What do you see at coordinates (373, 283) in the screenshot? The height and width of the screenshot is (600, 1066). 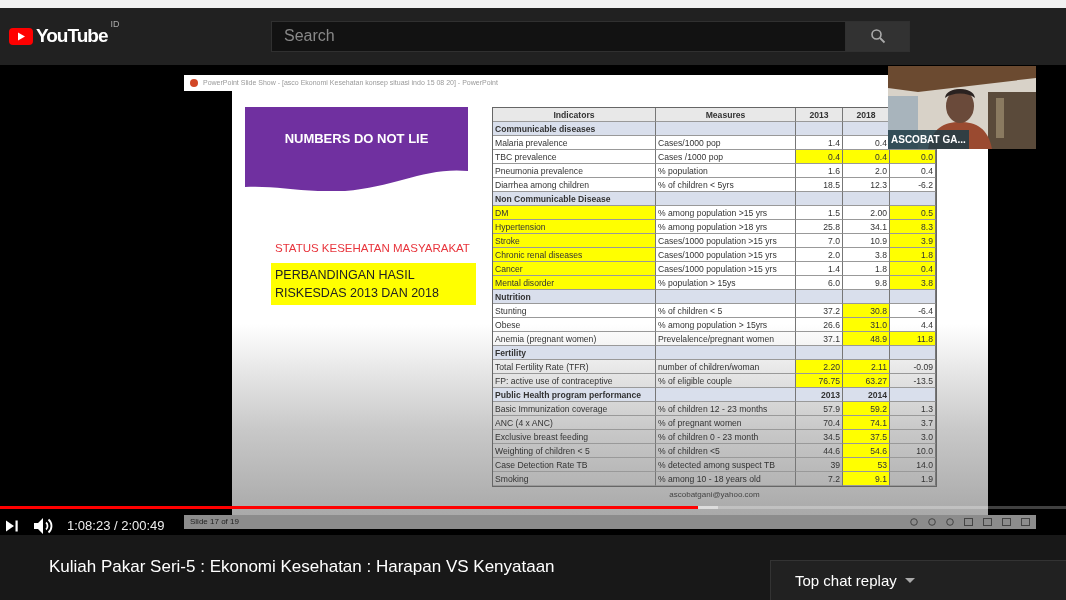 I see `highlighted-note: PERBANDINGAN HASIL RISKESDAS 2013 DAN 2018` at bounding box center [373, 283].